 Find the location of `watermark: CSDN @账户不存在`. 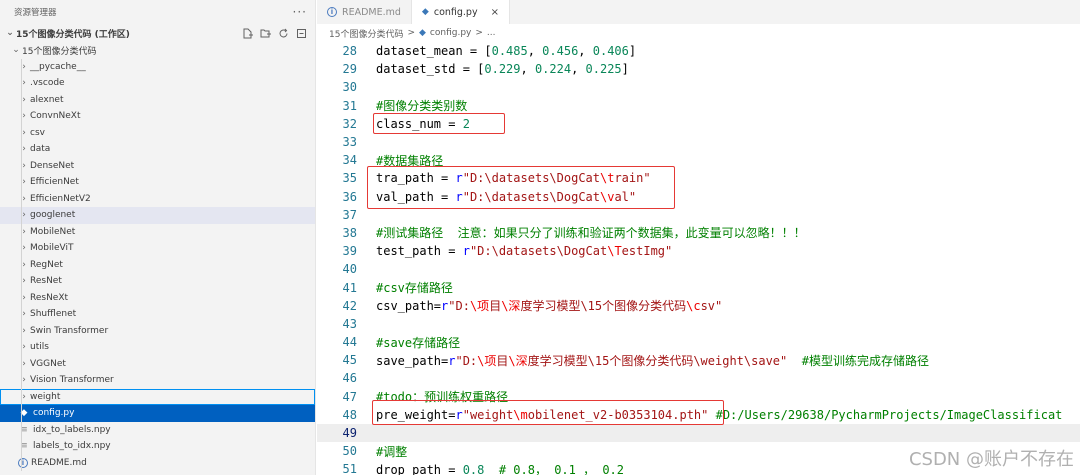

watermark: CSDN @账户不存在 is located at coordinates (991, 459).